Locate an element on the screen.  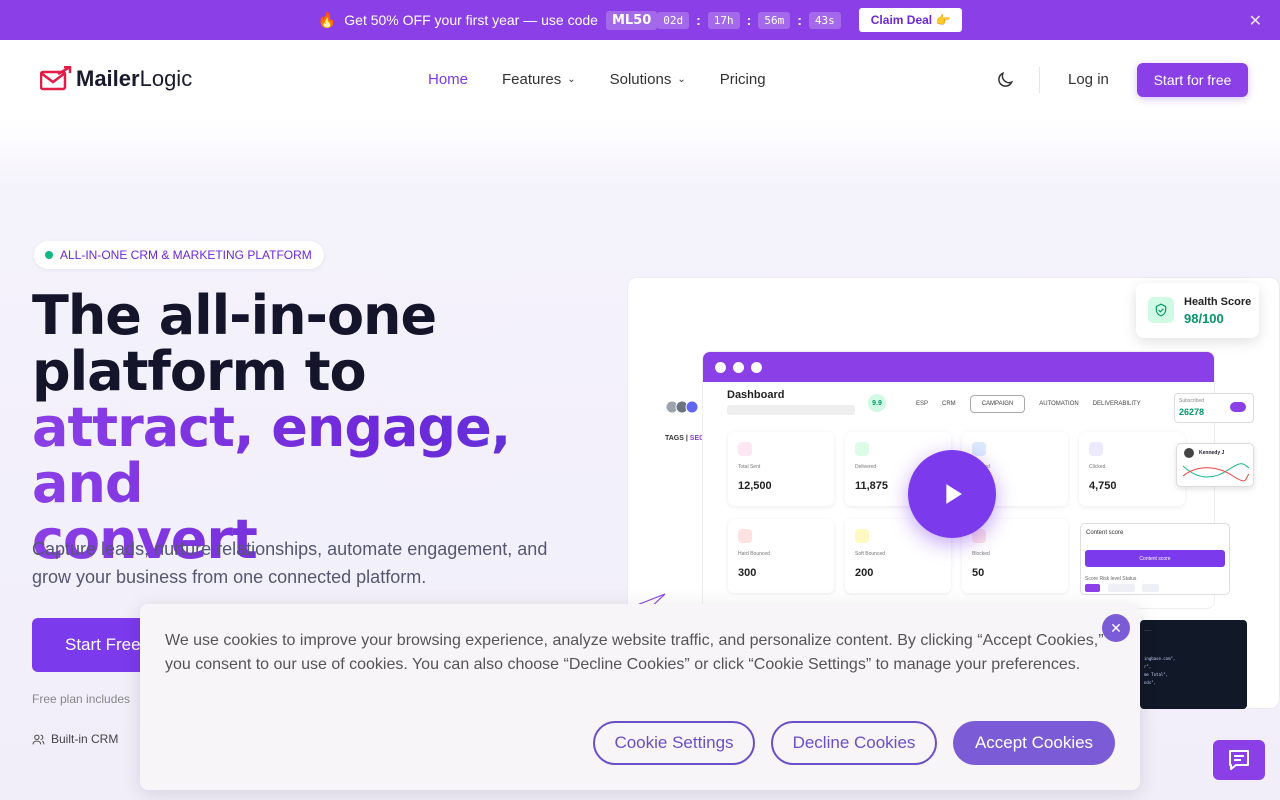
status-dot is located at coordinates (49, 255).